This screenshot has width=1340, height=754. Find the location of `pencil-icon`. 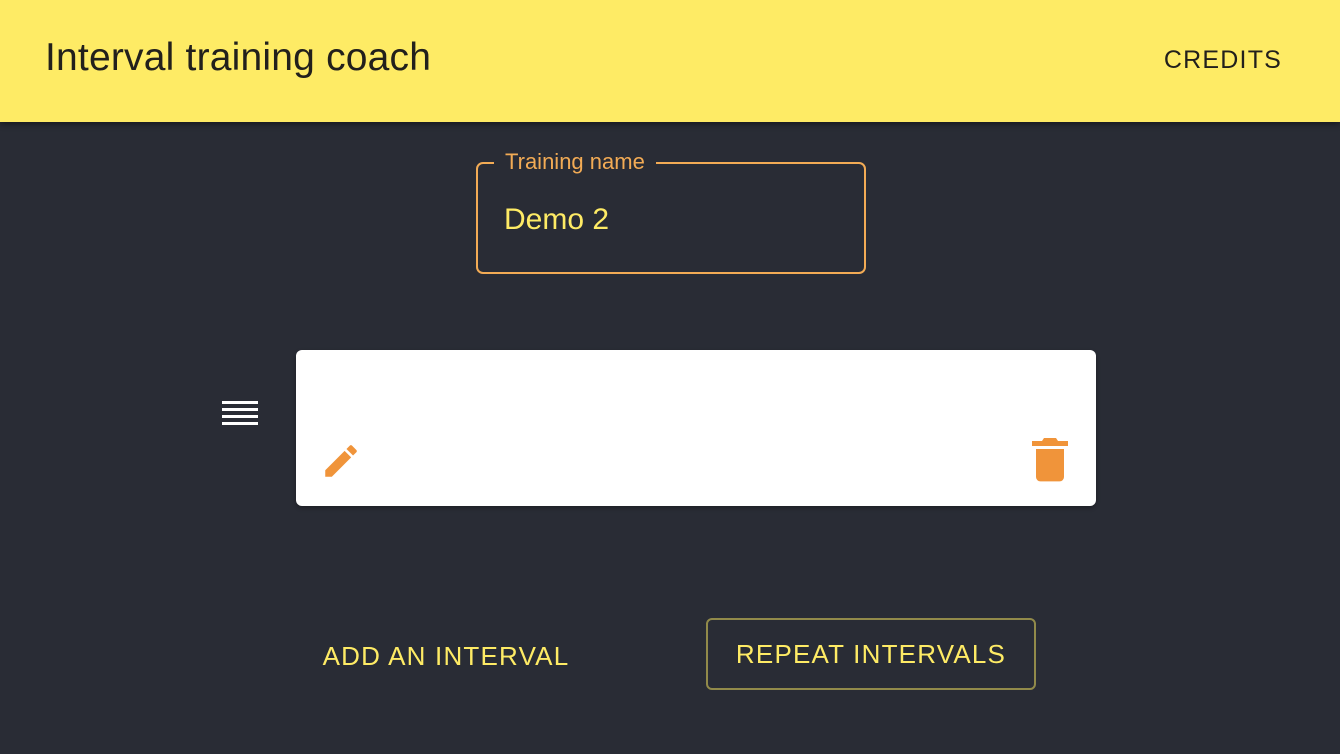

pencil-icon is located at coordinates (341, 461).